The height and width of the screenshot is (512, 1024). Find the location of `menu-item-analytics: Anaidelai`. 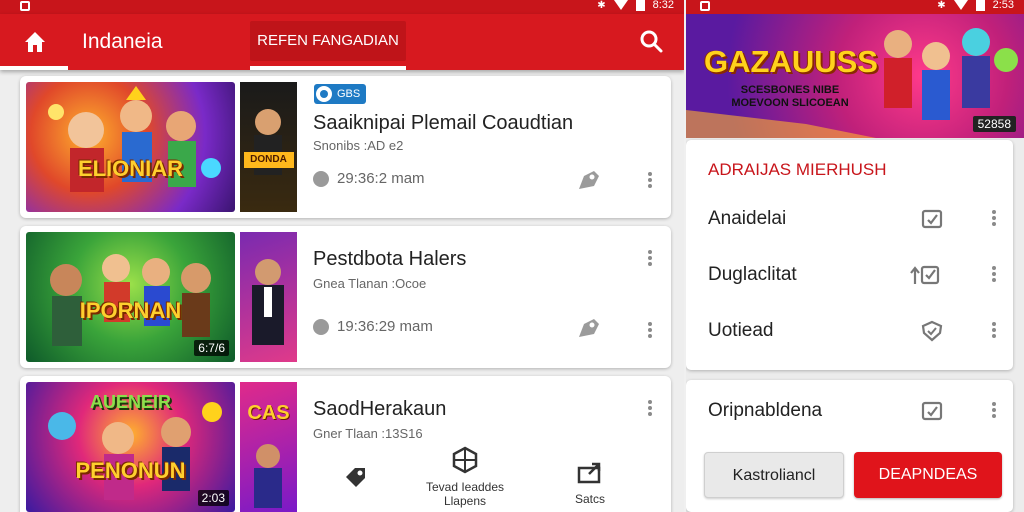

menu-item-analytics: Anaidelai is located at coordinates (849, 220).